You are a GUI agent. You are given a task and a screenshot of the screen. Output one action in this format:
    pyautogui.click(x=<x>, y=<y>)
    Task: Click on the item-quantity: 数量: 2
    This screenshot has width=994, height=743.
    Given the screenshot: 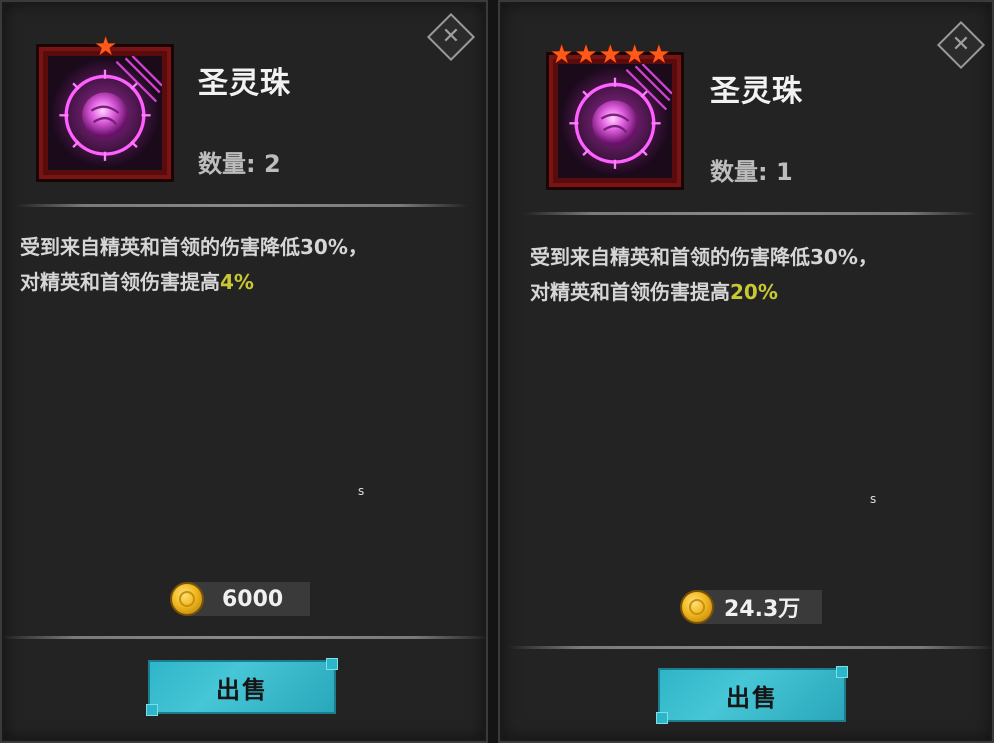 What is the action you would take?
    pyautogui.click(x=239, y=164)
    